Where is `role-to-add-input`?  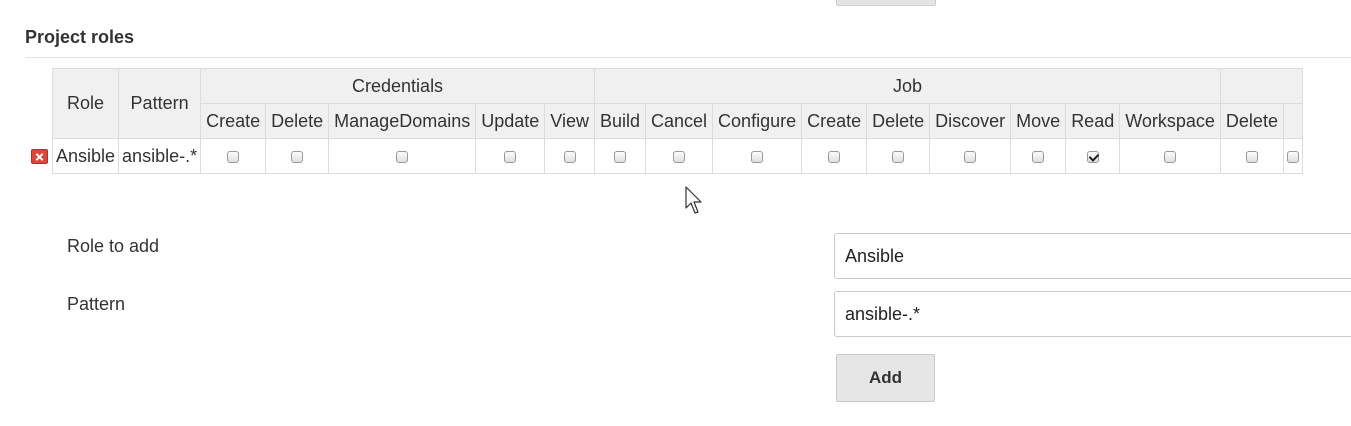
role-to-add-input is located at coordinates (1092, 256).